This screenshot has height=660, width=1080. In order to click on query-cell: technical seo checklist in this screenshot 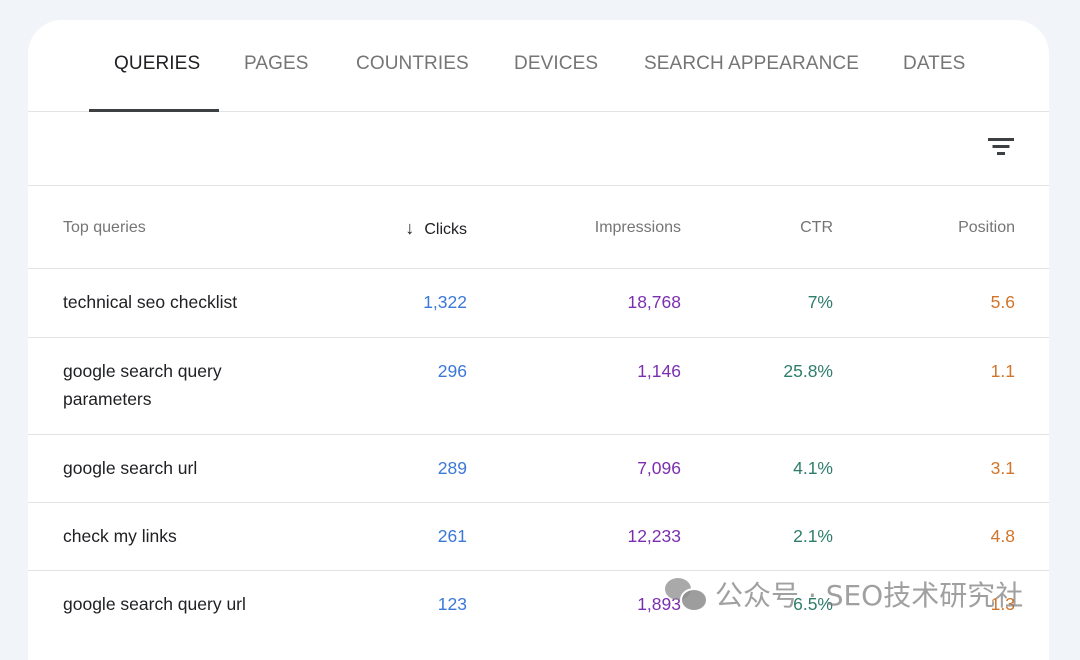, I will do `click(150, 302)`.